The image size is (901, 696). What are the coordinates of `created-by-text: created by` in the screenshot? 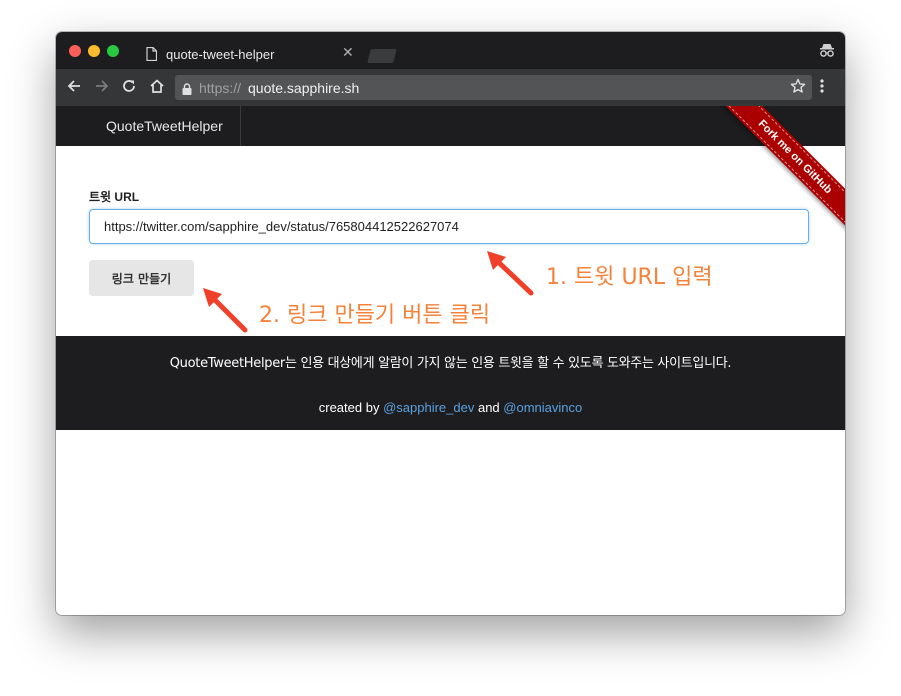 It's located at (349, 407).